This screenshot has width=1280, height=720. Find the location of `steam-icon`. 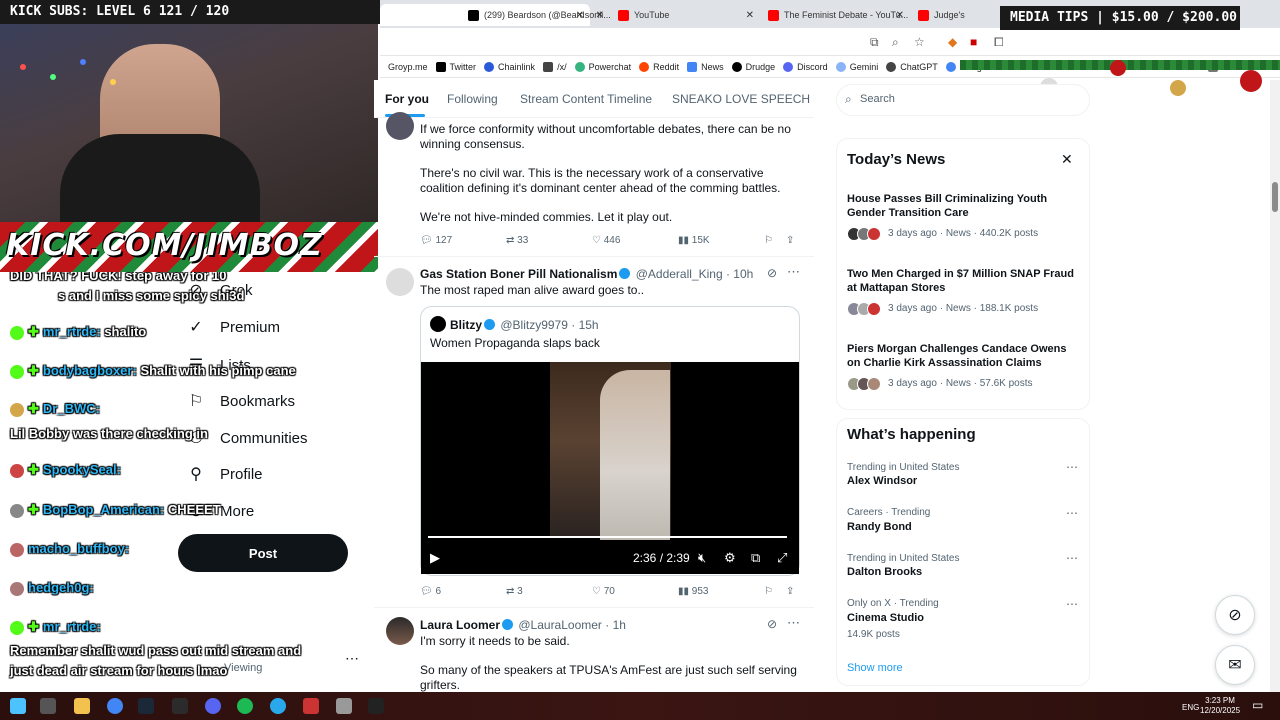

steam-icon is located at coordinates (146, 706).